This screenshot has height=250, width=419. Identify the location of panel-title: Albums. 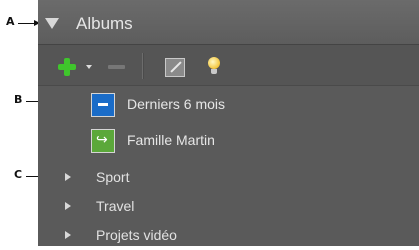
(104, 23).